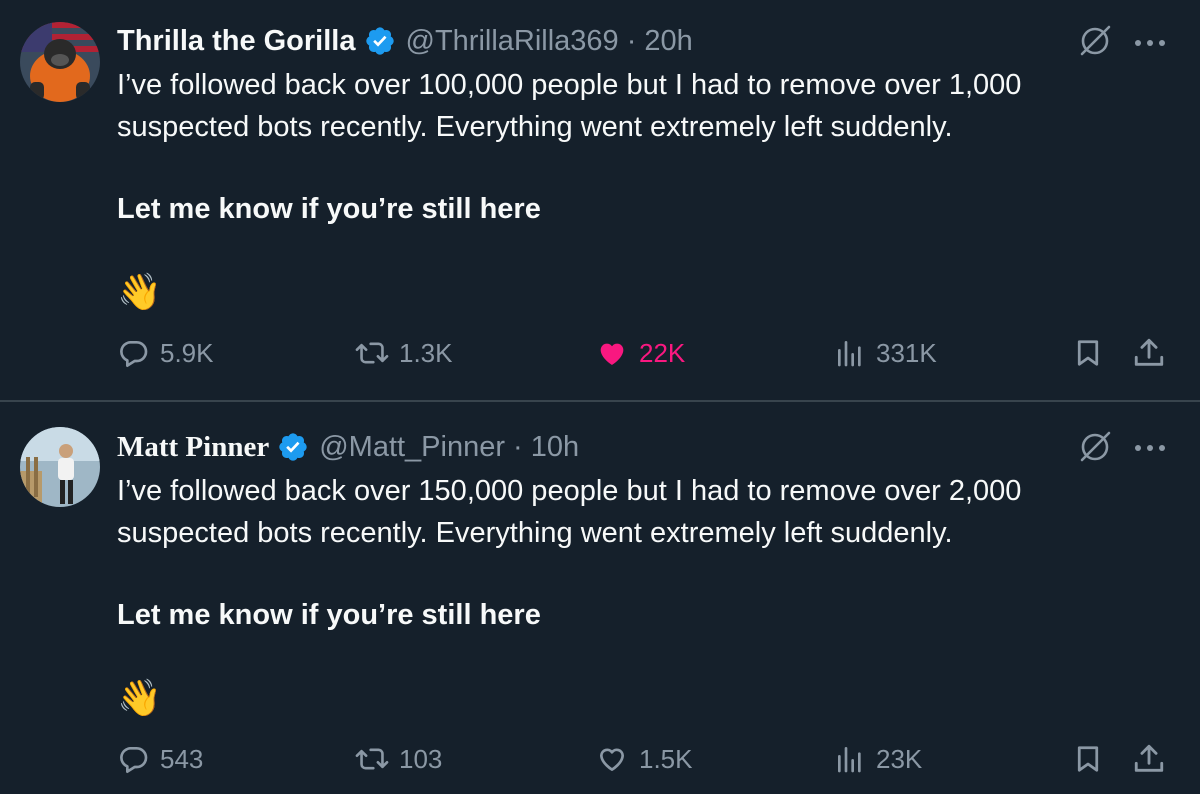 The image size is (1200, 794). I want to click on views-count: 23K, so click(899, 758).